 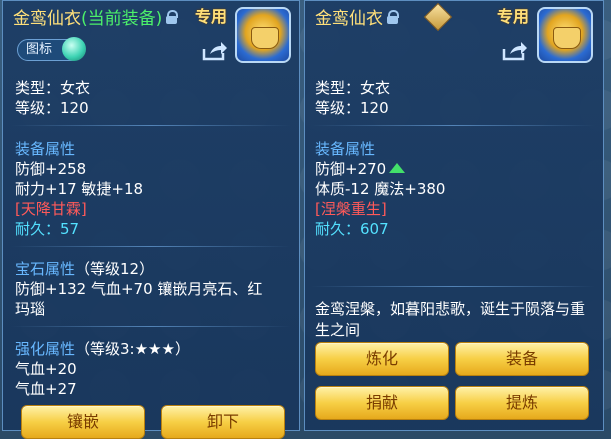 What do you see at coordinates (382, 359) in the screenshot?
I see `refine-button: 炼化` at bounding box center [382, 359].